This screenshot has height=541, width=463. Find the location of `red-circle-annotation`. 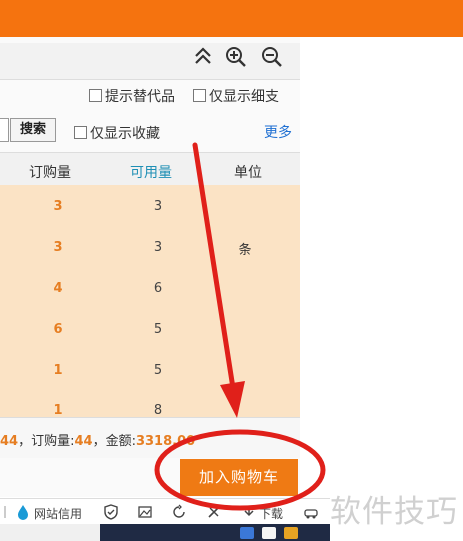

red-circle-annotation is located at coordinates (240, 470).